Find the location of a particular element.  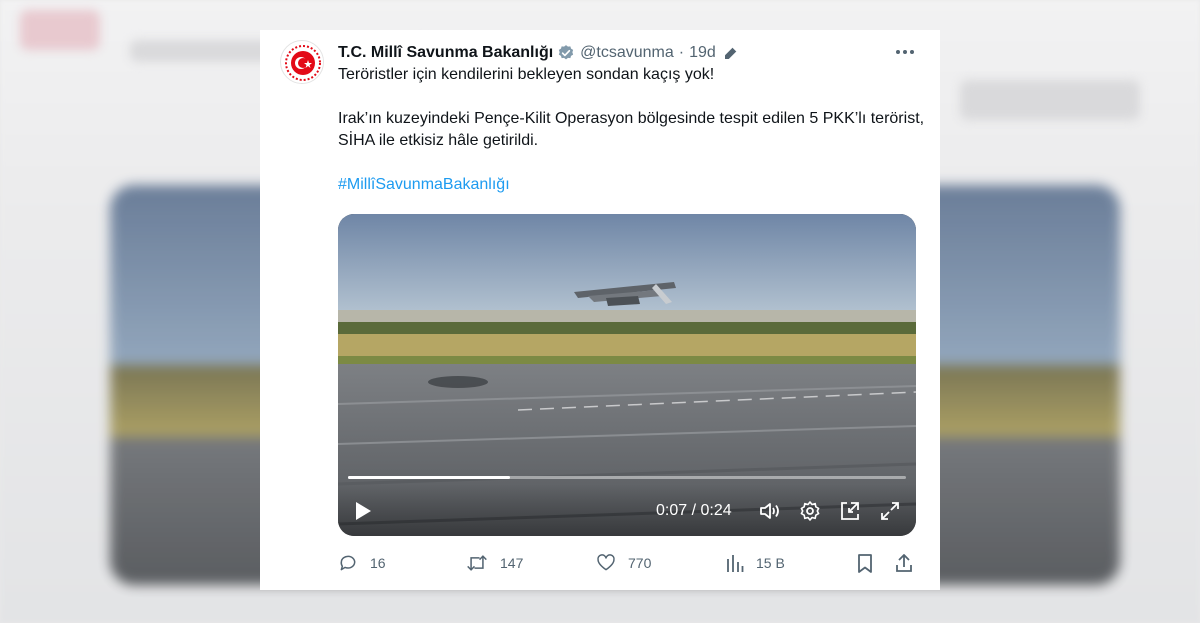

fullscreen-button is located at coordinates (890, 511).